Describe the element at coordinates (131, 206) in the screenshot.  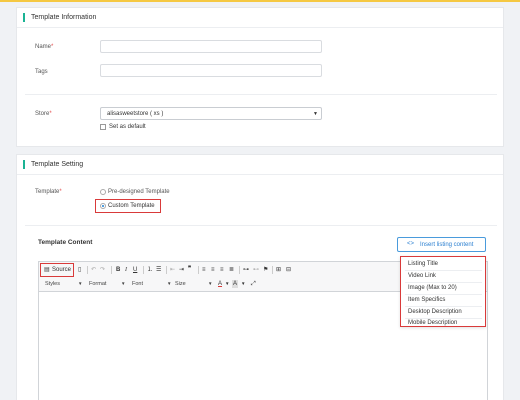
I see `custom-template-label: Custom Template` at that location.